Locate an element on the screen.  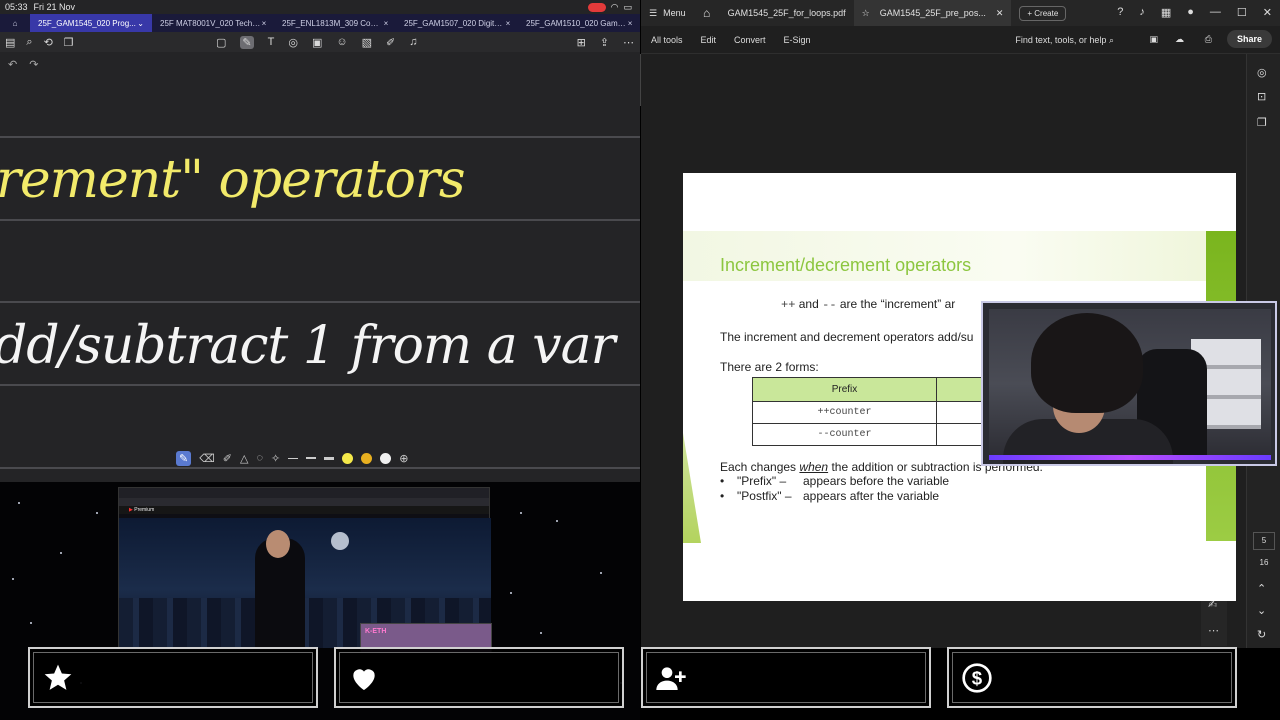
lasso-icon: ◌ is located at coordinates (259, 458).